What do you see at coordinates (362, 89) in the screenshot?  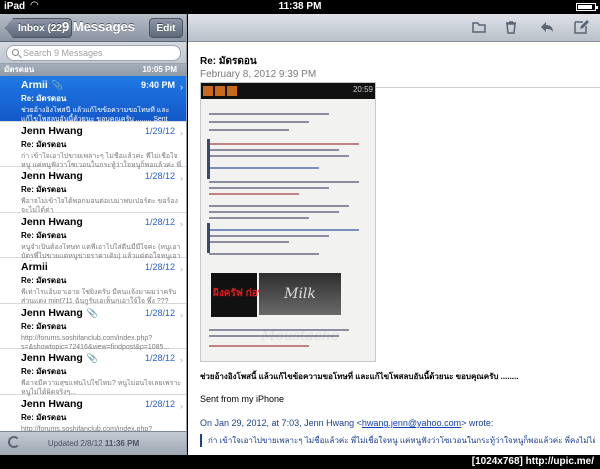 I see `screenshot-clock: 20:59` at bounding box center [362, 89].